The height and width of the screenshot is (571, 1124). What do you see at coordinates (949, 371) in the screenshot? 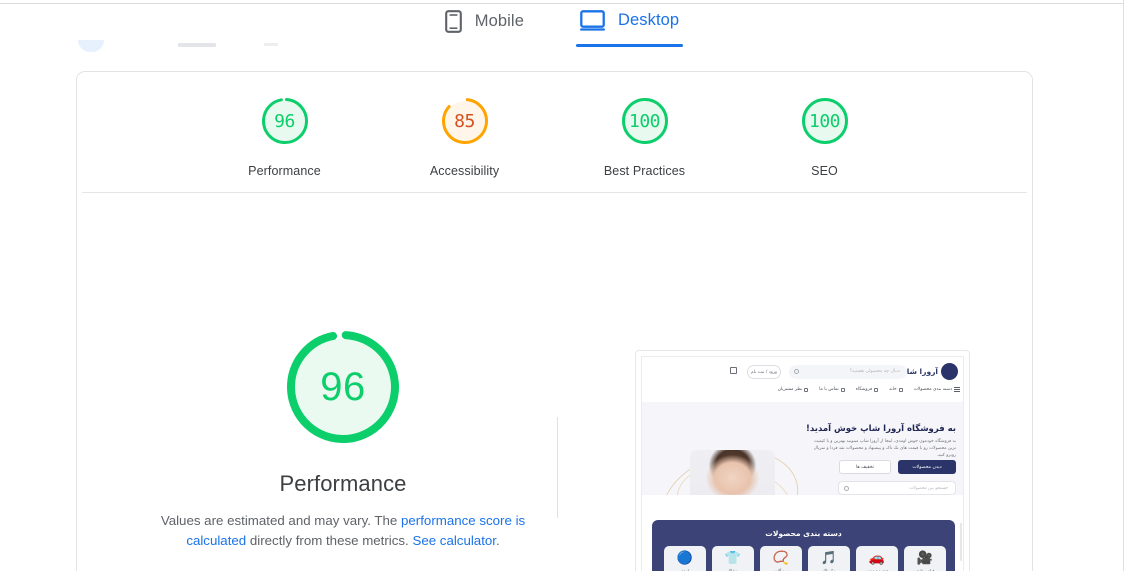
I see `logo-badge-icon` at bounding box center [949, 371].